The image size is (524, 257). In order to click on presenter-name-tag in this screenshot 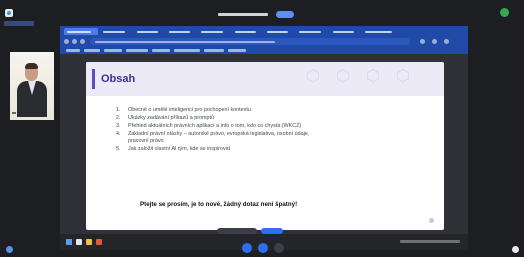, I will do `click(14, 113)`.